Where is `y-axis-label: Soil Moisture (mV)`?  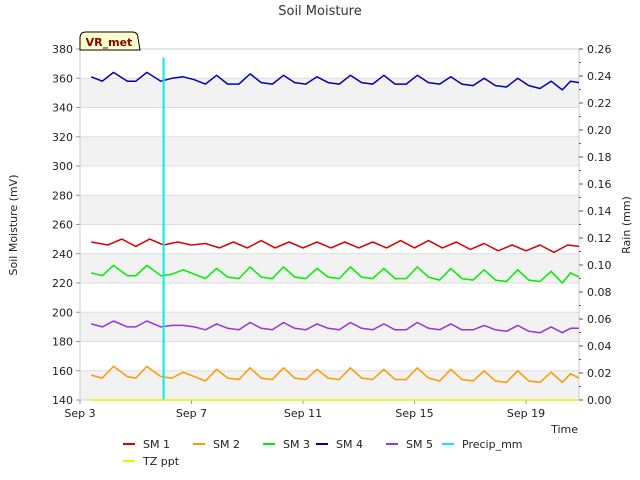
y-axis-label: Soil Moisture (mV) is located at coordinates (13, 225).